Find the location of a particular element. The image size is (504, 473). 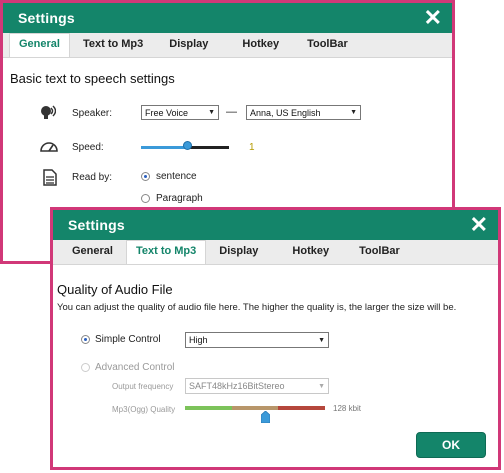

mp3-quality-value: 128 kbit is located at coordinates (347, 408).